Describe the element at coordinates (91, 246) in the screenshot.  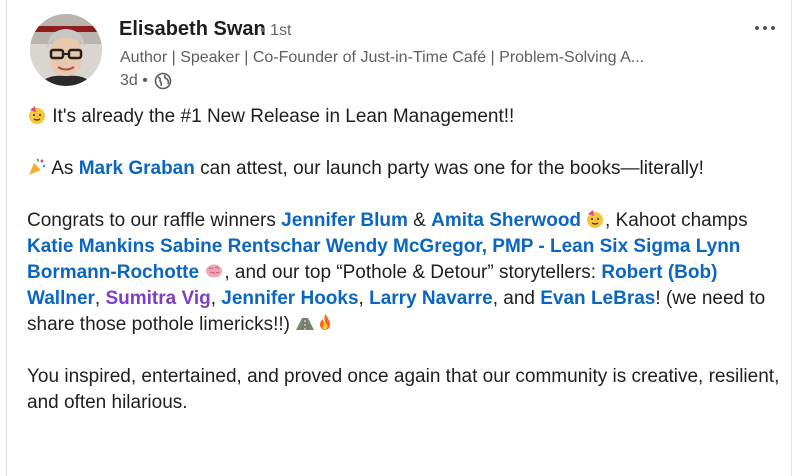
I see `mention-katie-mankins: Katie Mankins` at that location.